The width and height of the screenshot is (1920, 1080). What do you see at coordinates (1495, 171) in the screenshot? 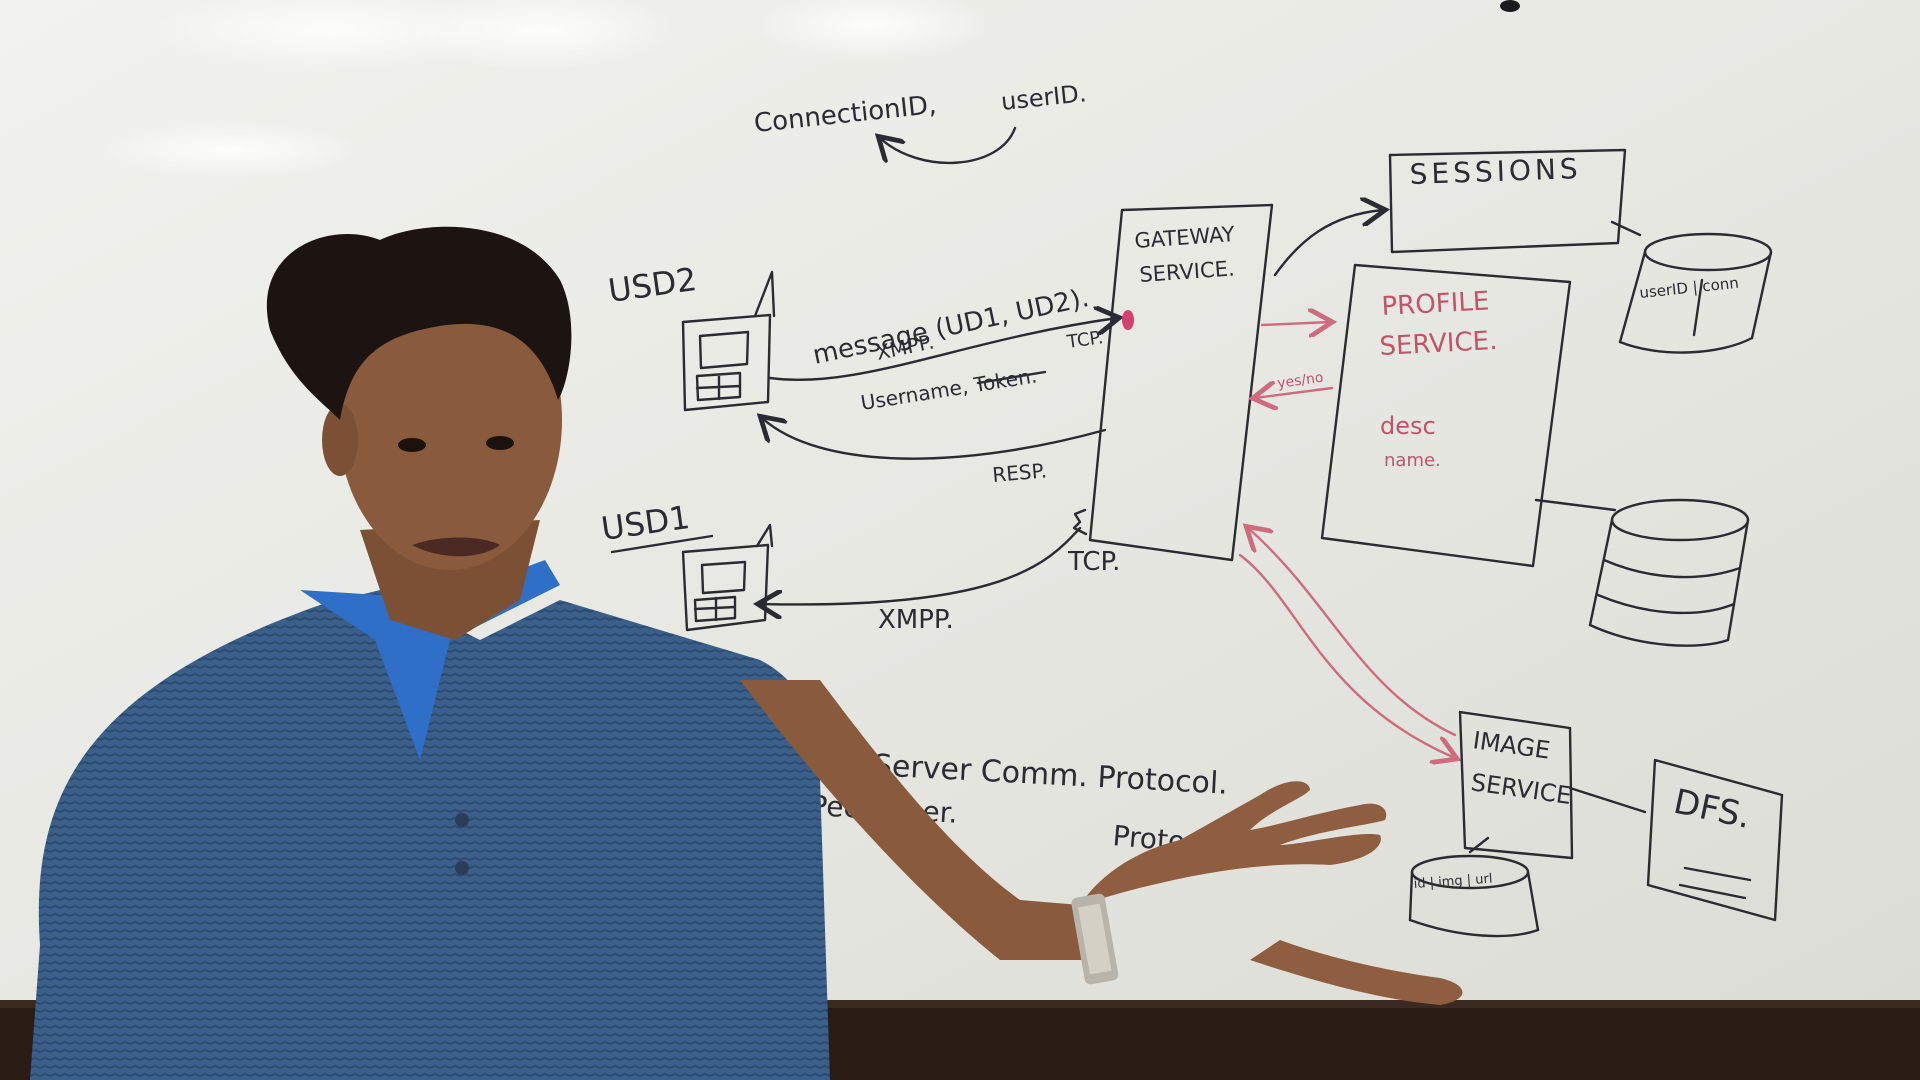
I see `sessions-label: SESSIONS` at bounding box center [1495, 171].